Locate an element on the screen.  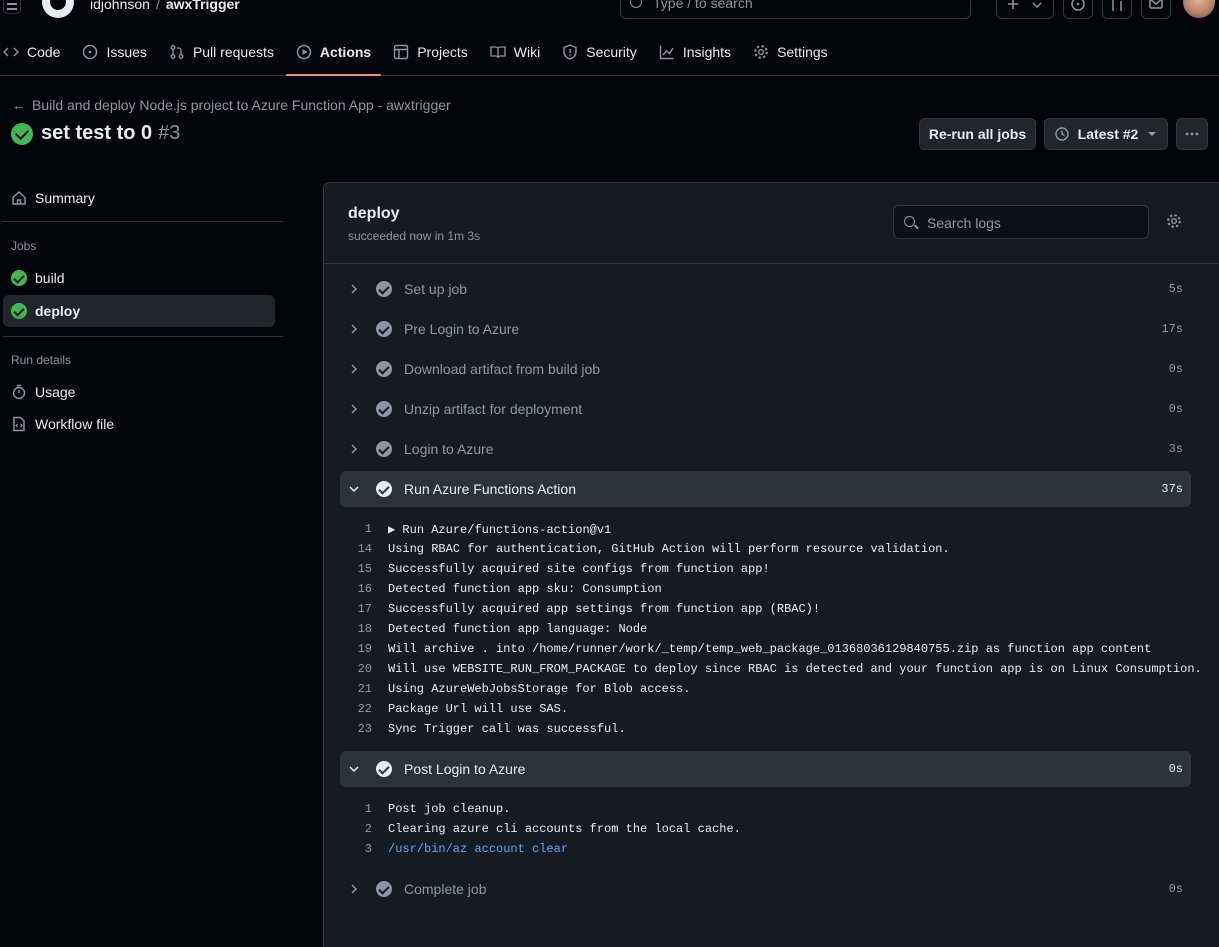
line-number: 15 is located at coordinates (364, 569).